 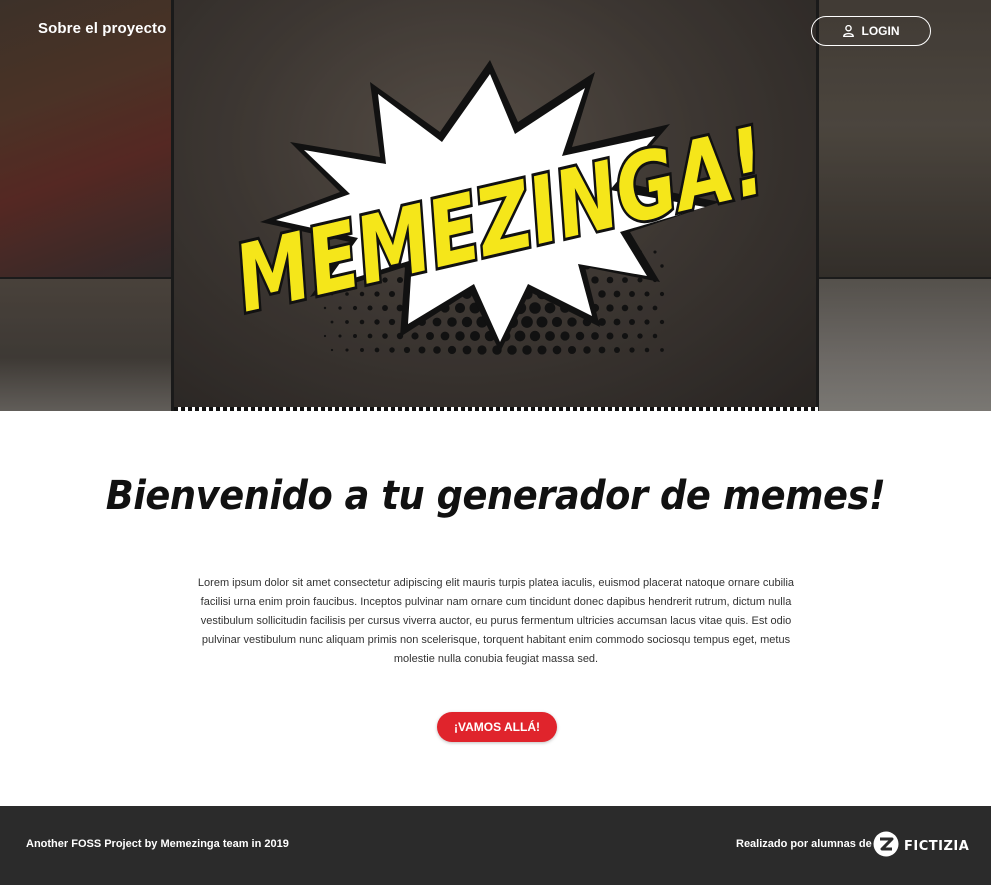 I want to click on comic-dash-strip, so click(x=496, y=409).